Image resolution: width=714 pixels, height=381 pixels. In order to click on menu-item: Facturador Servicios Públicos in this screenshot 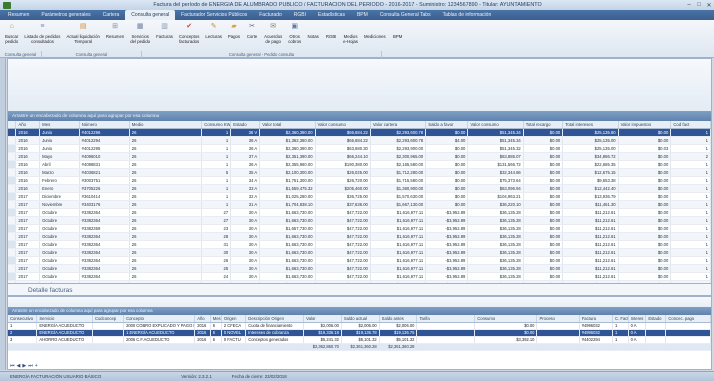, I will do `click(214, 15)`.